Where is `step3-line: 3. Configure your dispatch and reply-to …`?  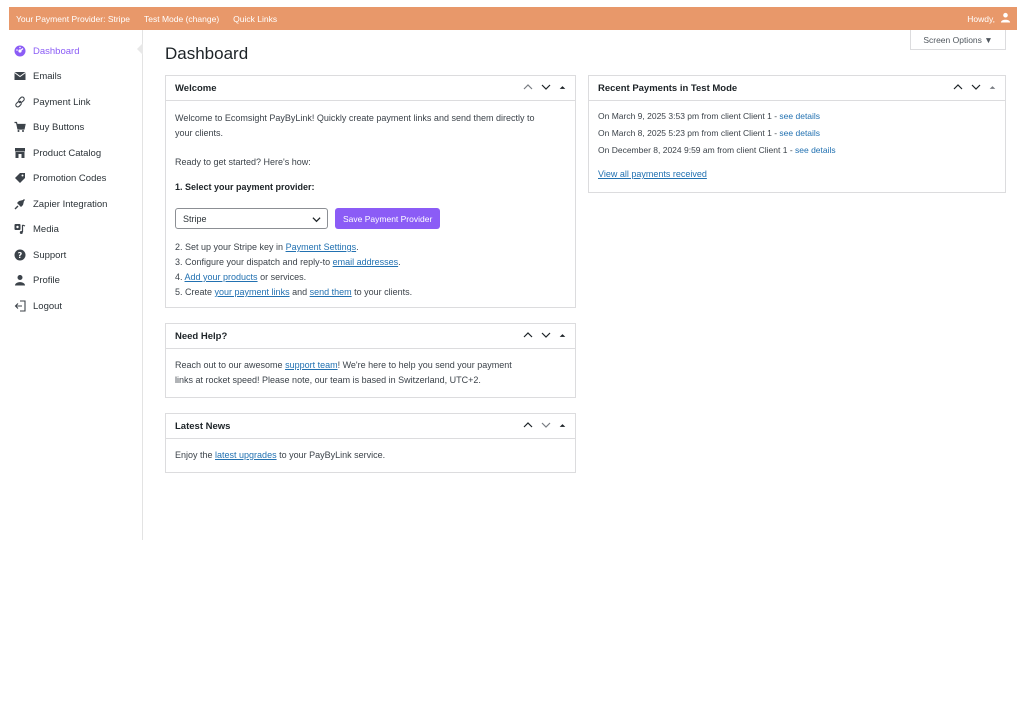
step3-line: 3. Configure your dispatch and reply-to … is located at coordinates (288, 262).